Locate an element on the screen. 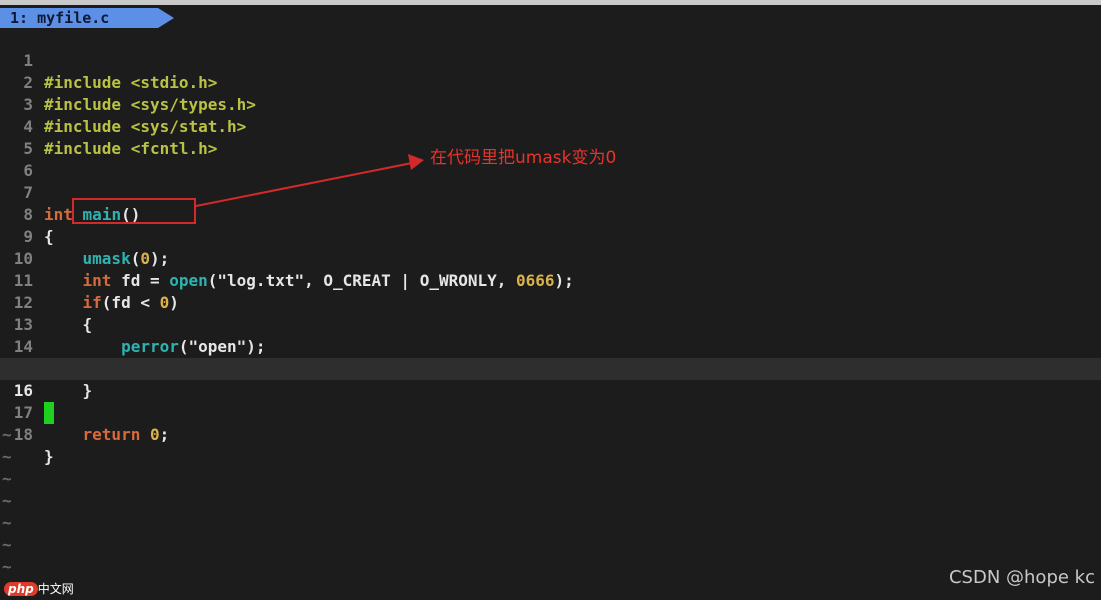  tab-arrow-icon is located at coordinates (166, 18).